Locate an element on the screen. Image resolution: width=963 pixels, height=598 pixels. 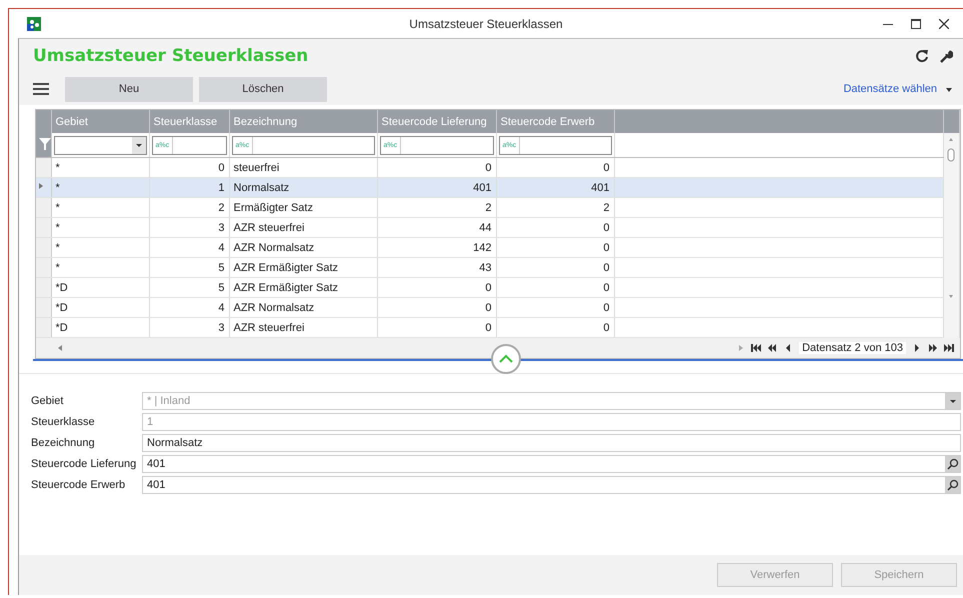
next-record-icon is located at coordinates (917, 348).